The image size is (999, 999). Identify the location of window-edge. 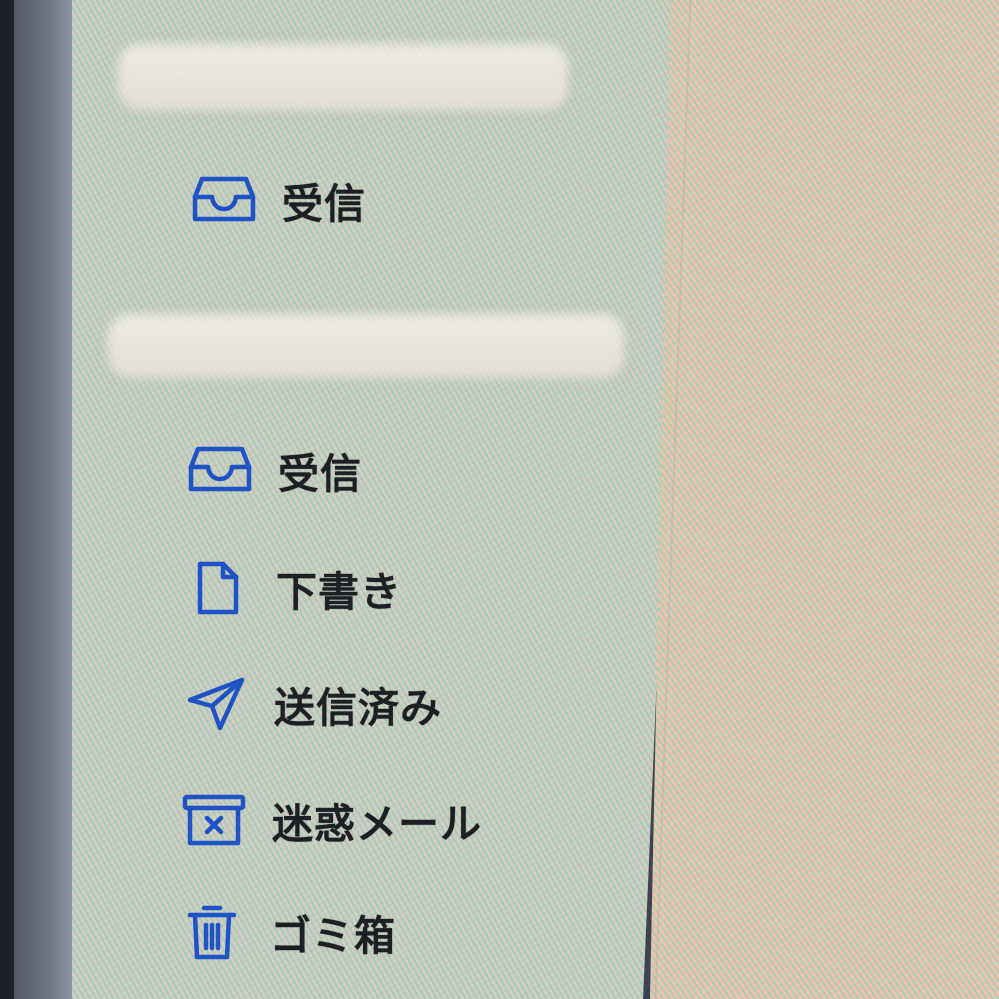
(43, 499).